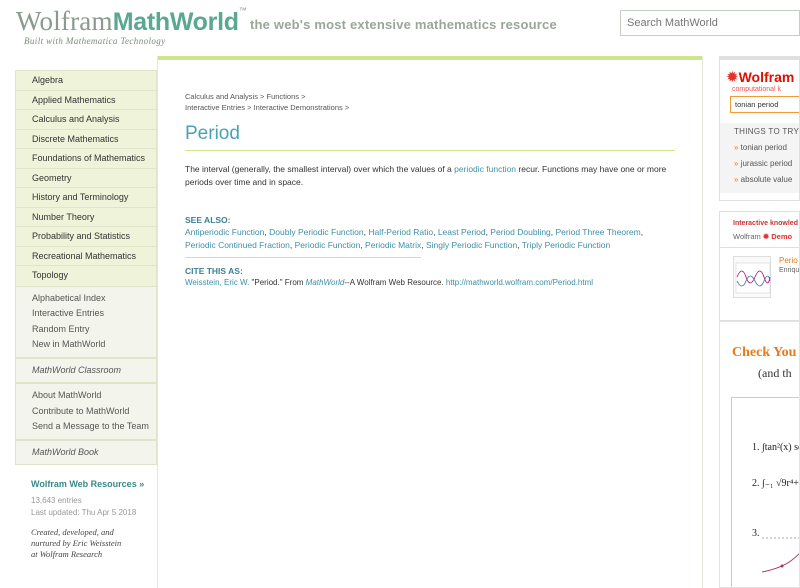 The image size is (800, 588). What do you see at coordinates (775, 447) in the screenshot?
I see `ad-equation: 1. ∫tan²(x) sec²` at bounding box center [775, 447].